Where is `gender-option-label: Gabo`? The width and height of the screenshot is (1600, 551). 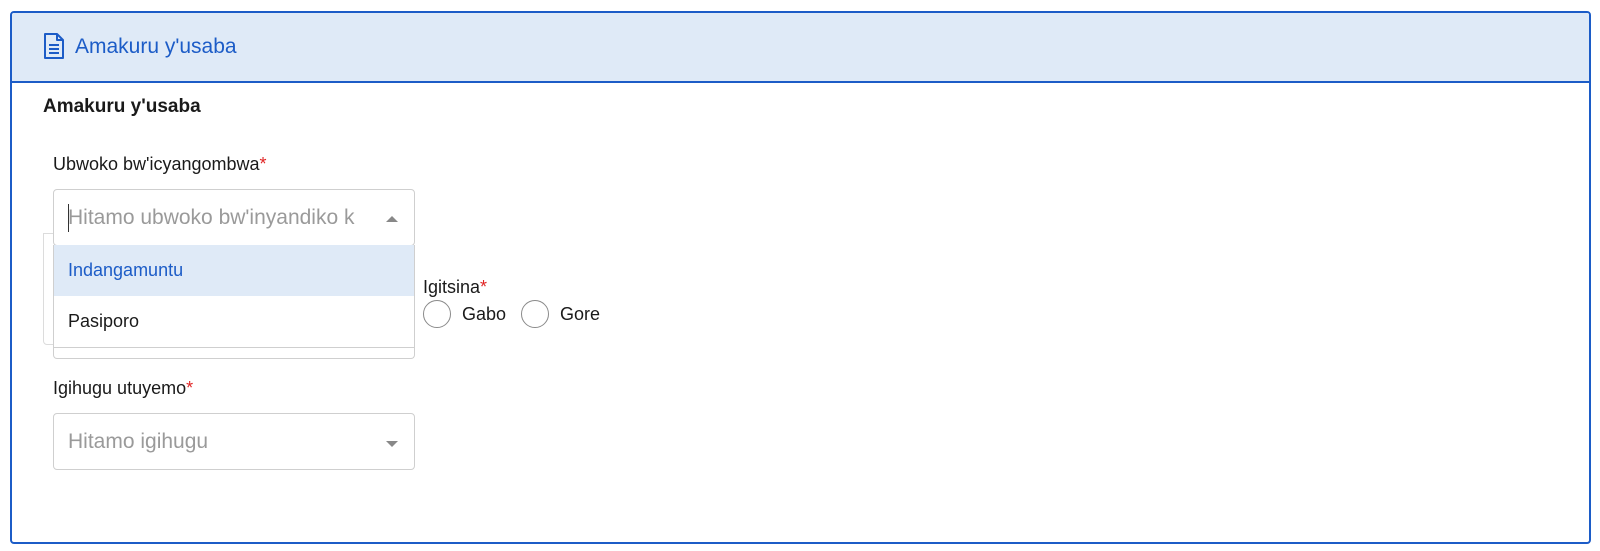
gender-option-label: Gabo is located at coordinates (484, 314).